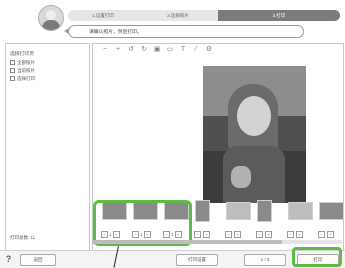  What do you see at coordinates (8, 259) in the screenshot?
I see `help-icon: ?` at bounding box center [8, 259].